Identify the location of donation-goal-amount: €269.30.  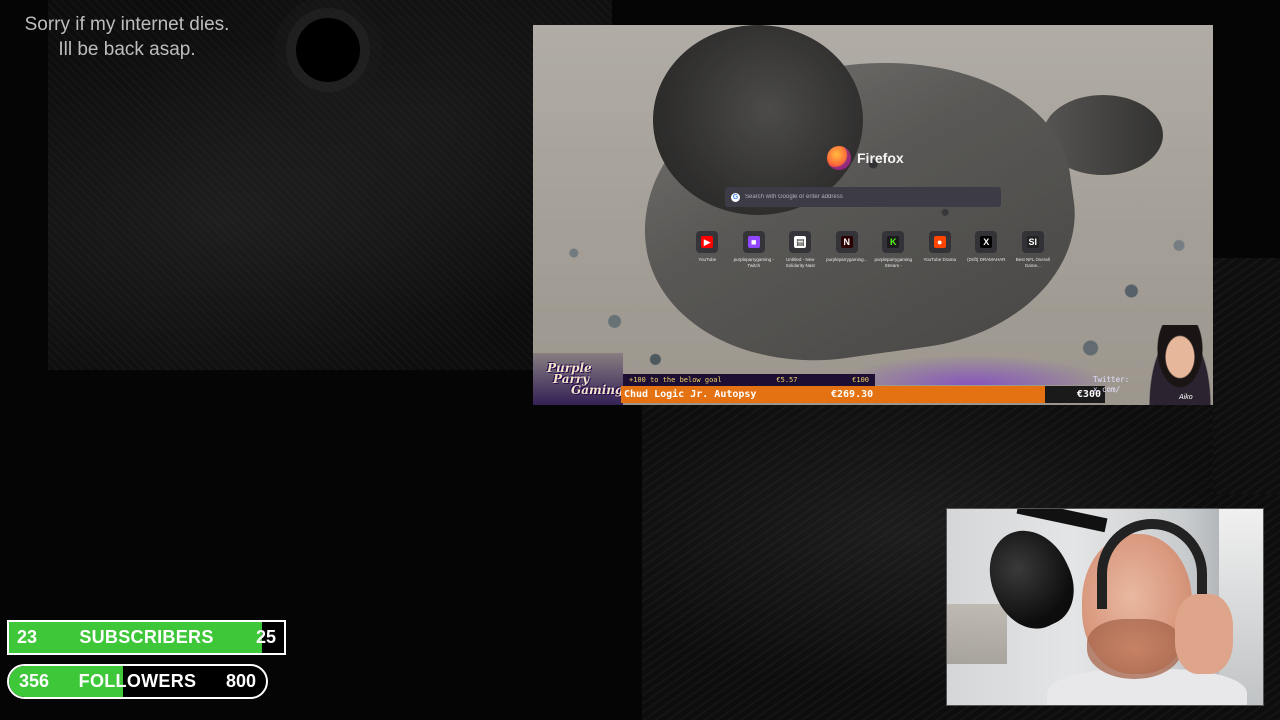
(852, 394).